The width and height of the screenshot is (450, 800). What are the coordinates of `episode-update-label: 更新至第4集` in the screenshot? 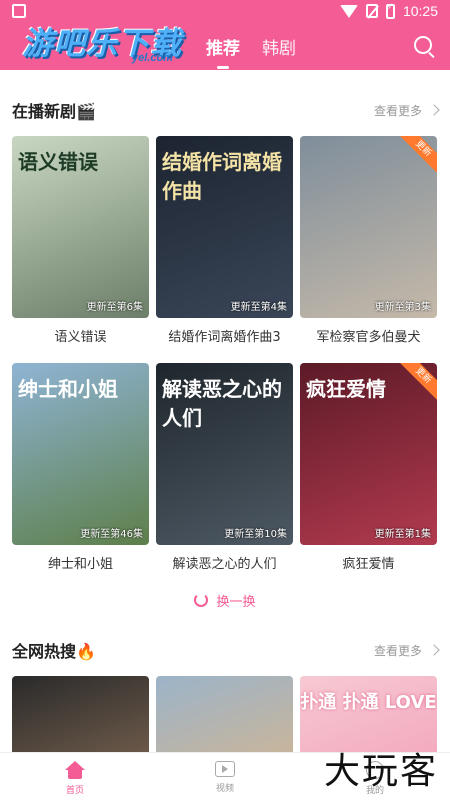 It's located at (258, 307).